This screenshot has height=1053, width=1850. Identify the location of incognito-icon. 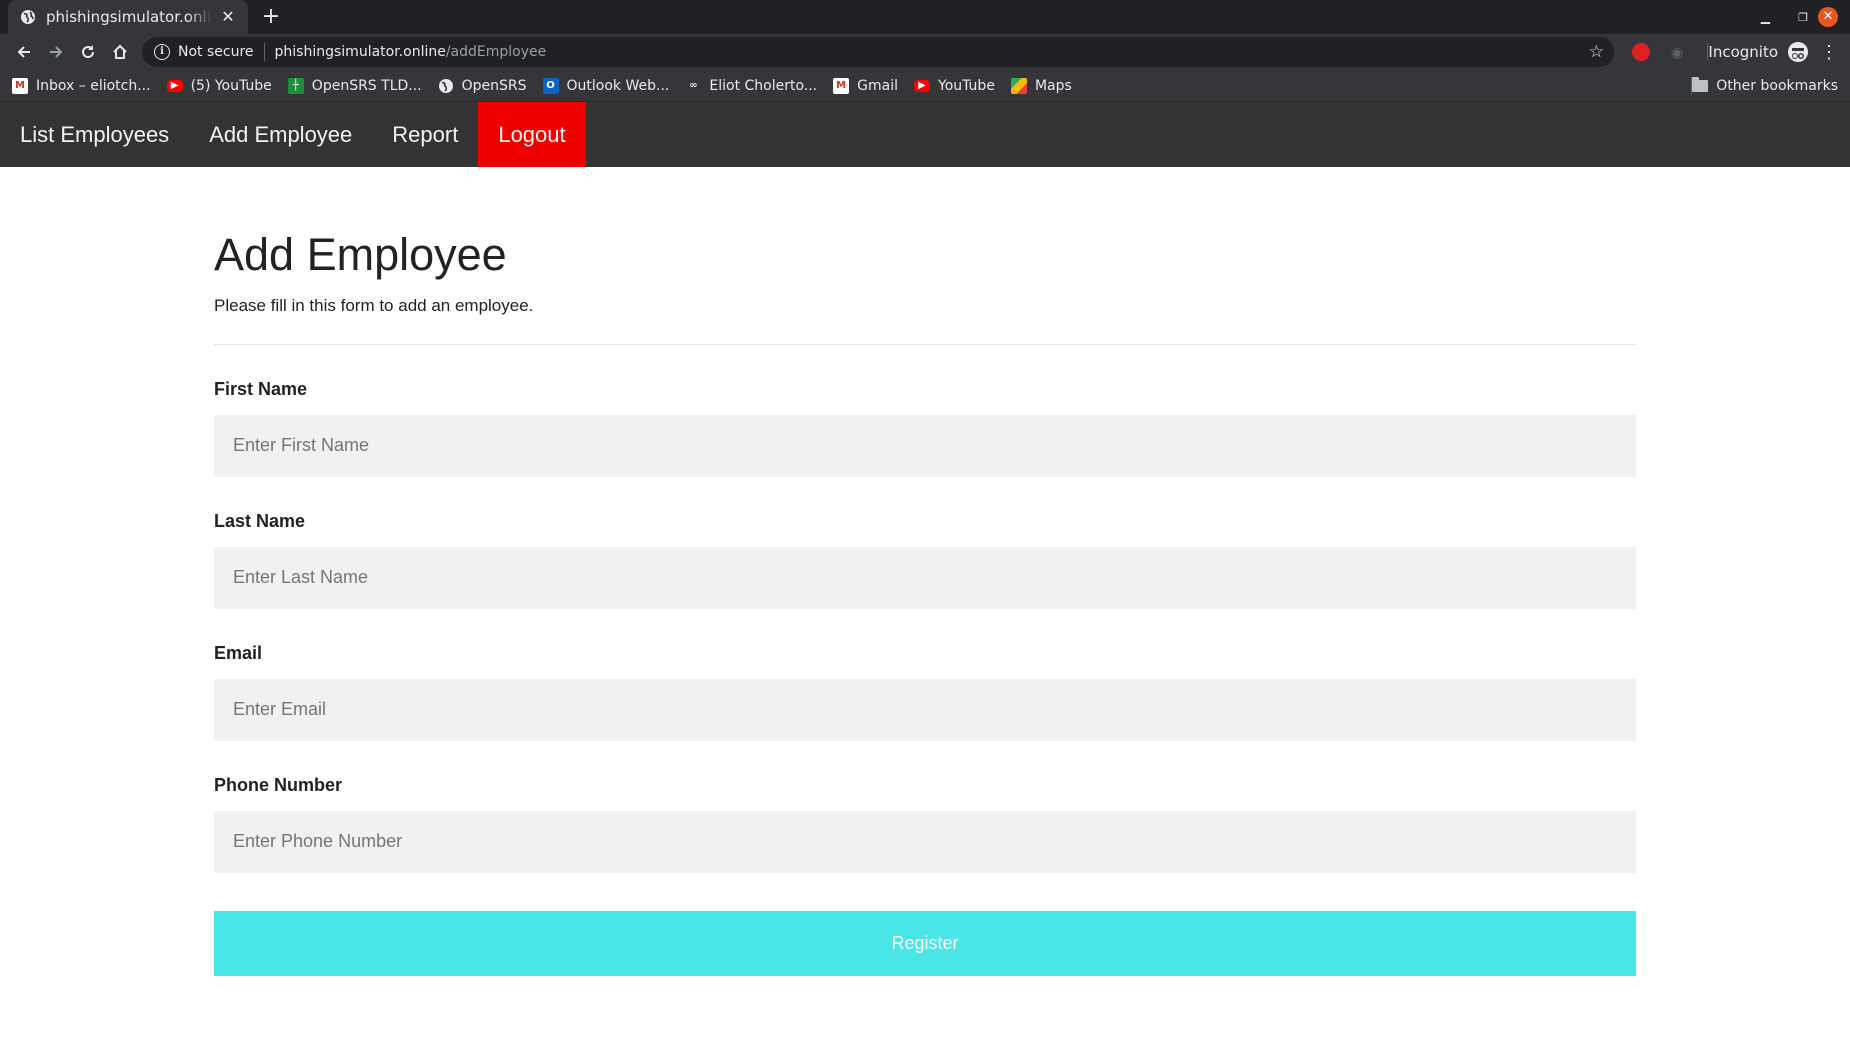
(1798, 52).